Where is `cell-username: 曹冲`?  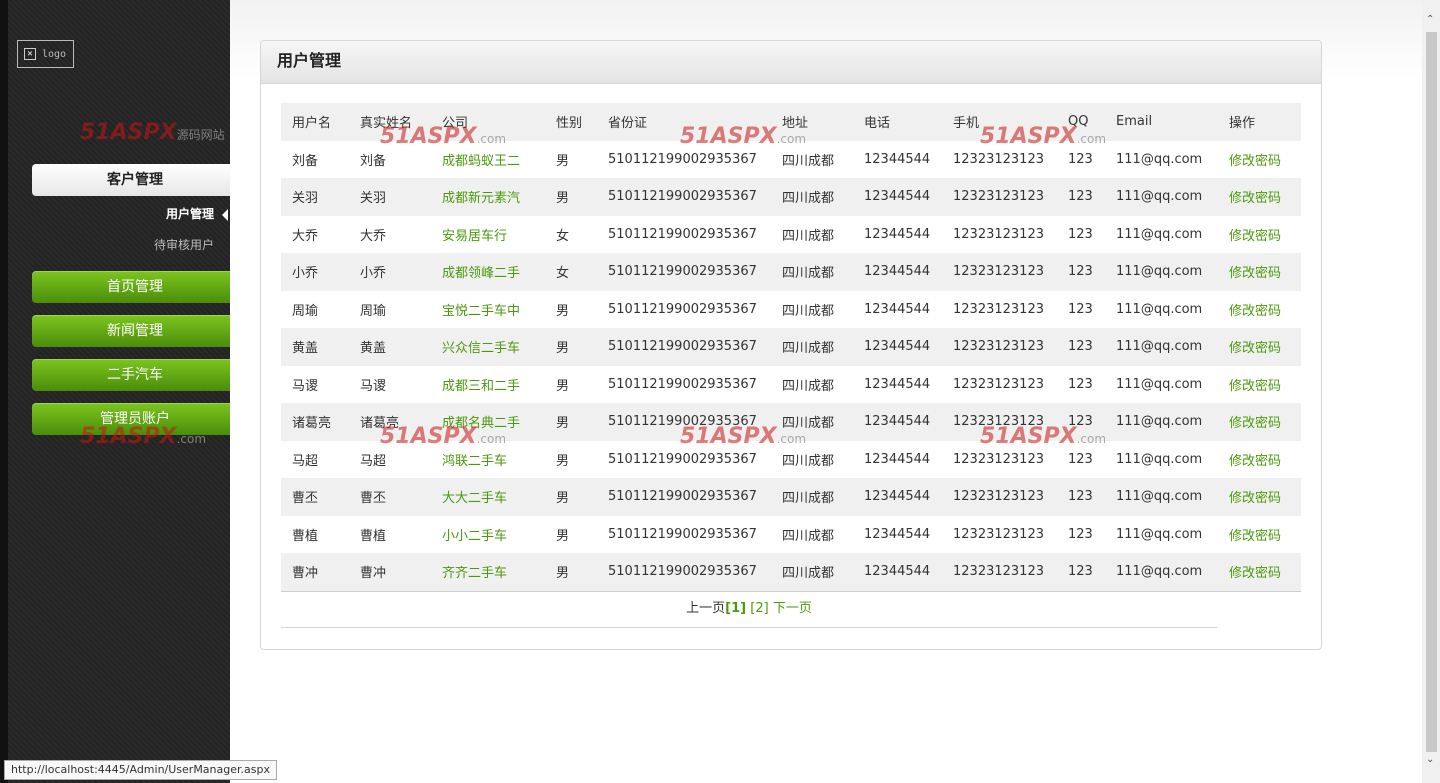 cell-username: 曹冲 is located at coordinates (305, 574).